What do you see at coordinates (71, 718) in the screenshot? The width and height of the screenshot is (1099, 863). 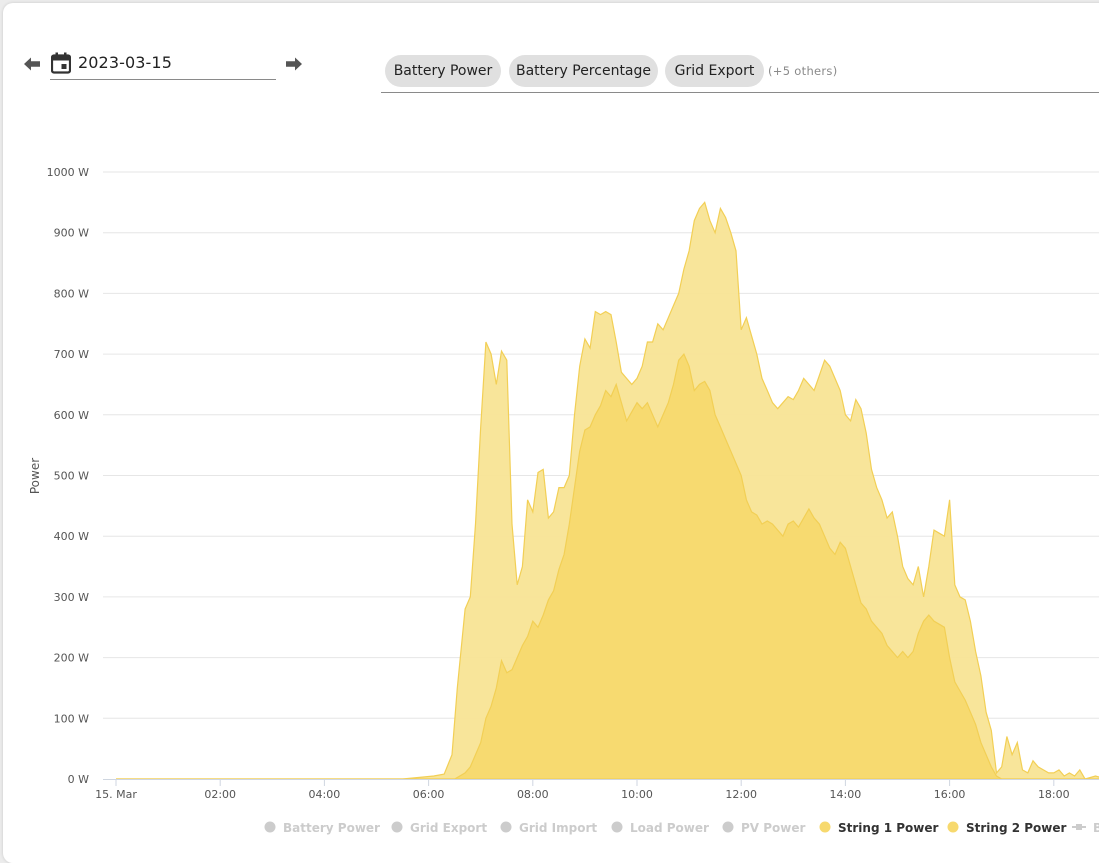 I see `y-tick-label: 100 W` at bounding box center [71, 718].